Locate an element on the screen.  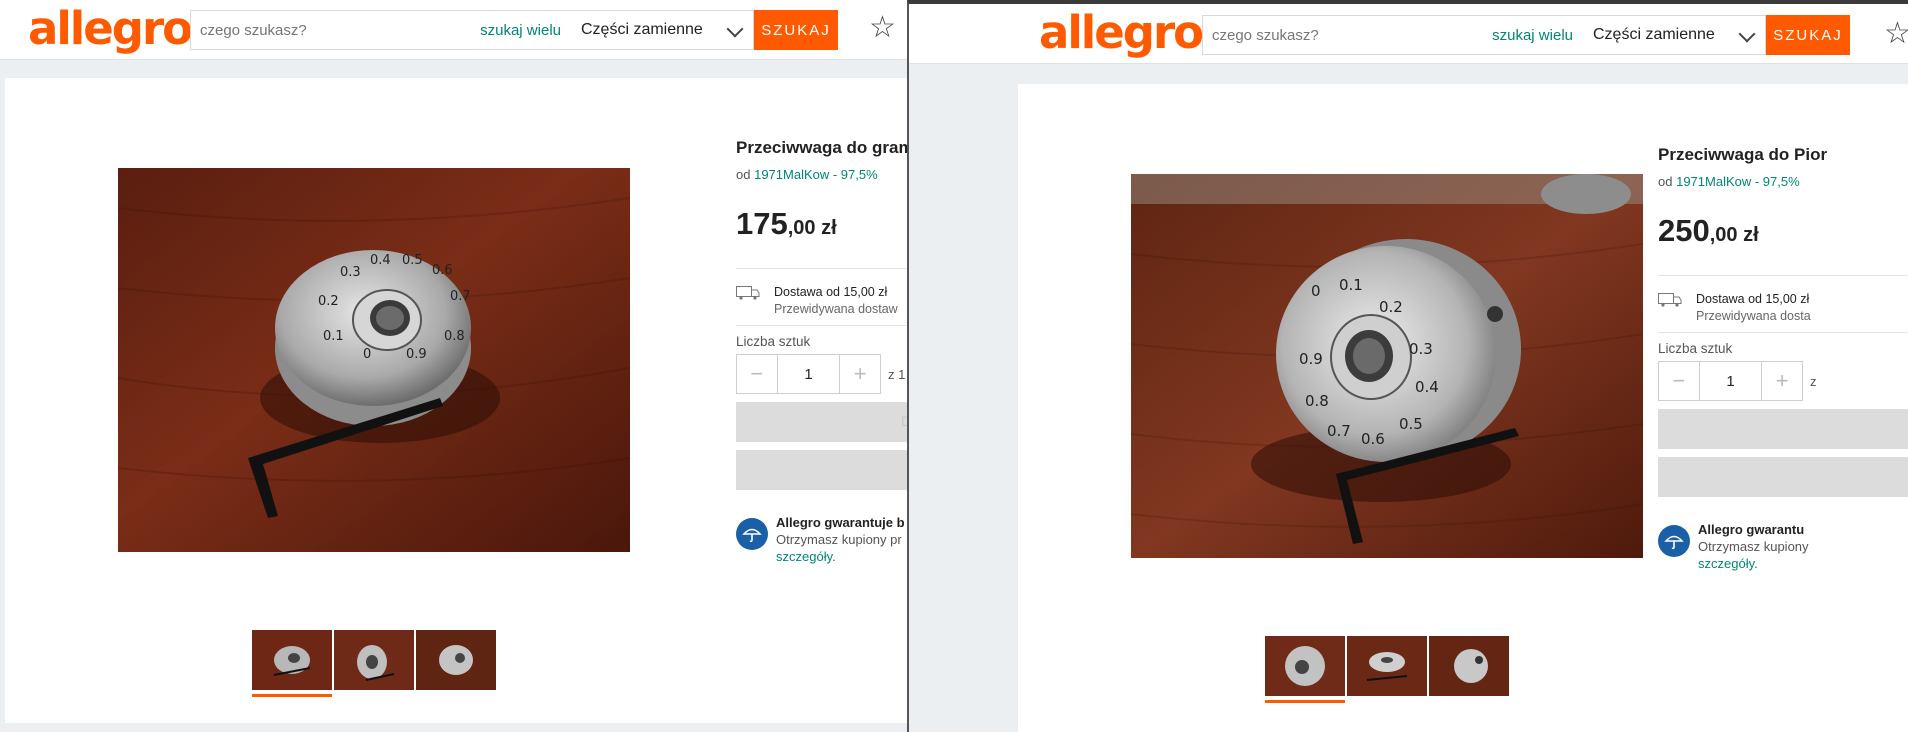
price-integer: 175 is located at coordinates (762, 223).